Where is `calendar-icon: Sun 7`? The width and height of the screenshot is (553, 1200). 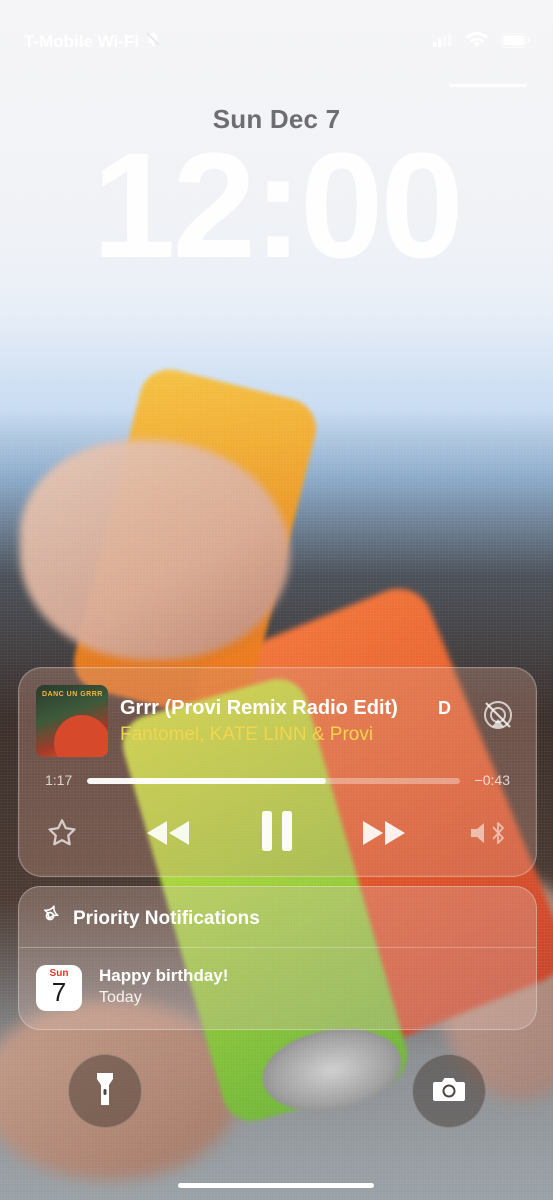
calendar-icon: Sun 7 is located at coordinates (59, 988).